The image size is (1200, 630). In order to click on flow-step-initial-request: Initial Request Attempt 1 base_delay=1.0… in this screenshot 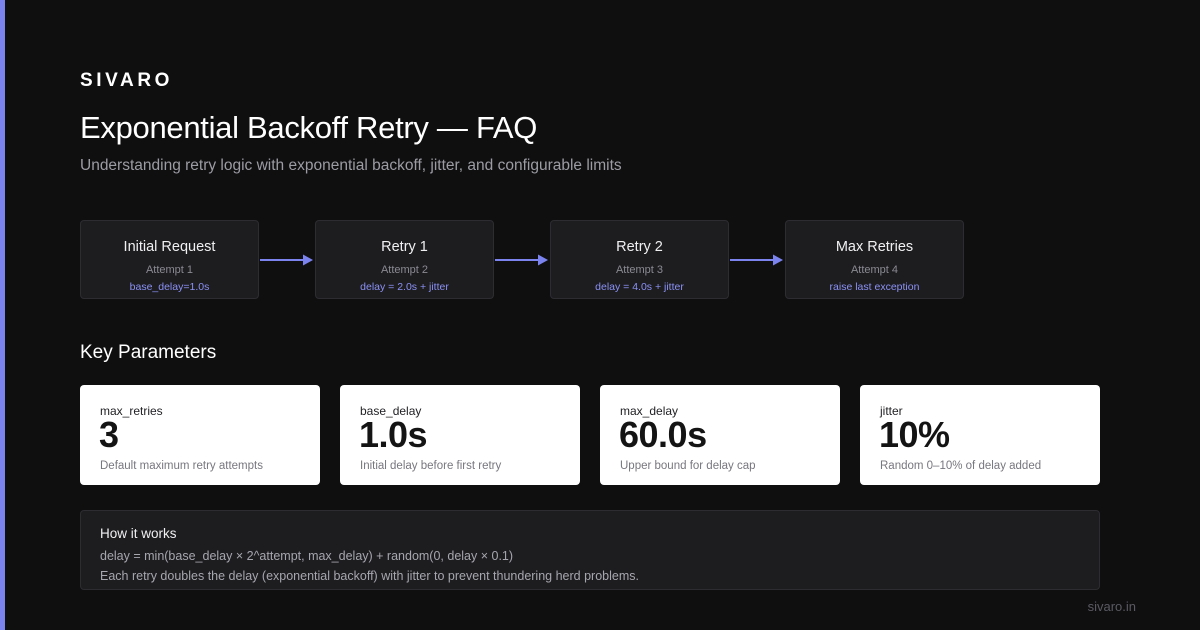, I will do `click(169, 259)`.